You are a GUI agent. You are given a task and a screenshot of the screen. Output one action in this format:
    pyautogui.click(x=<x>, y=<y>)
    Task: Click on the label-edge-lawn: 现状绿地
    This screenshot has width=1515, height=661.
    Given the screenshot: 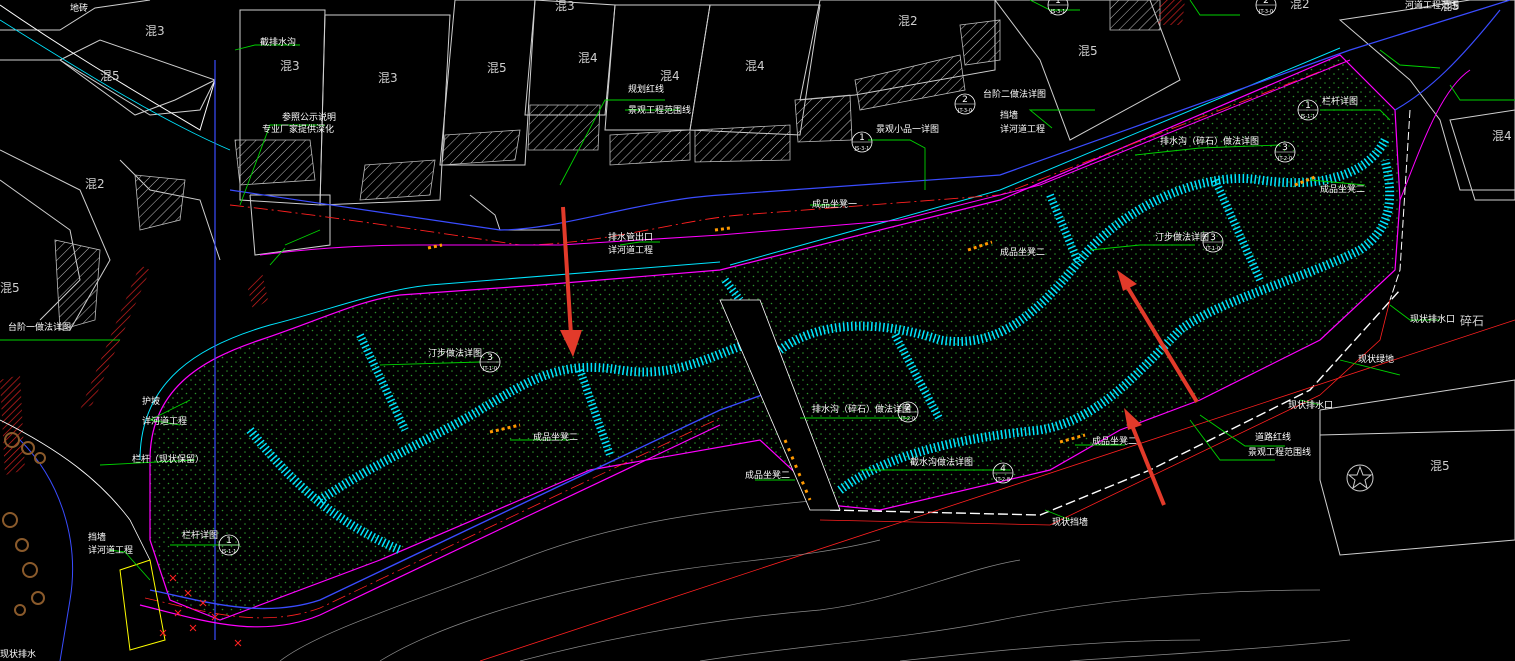 What is the action you would take?
    pyautogui.click(x=1376, y=359)
    